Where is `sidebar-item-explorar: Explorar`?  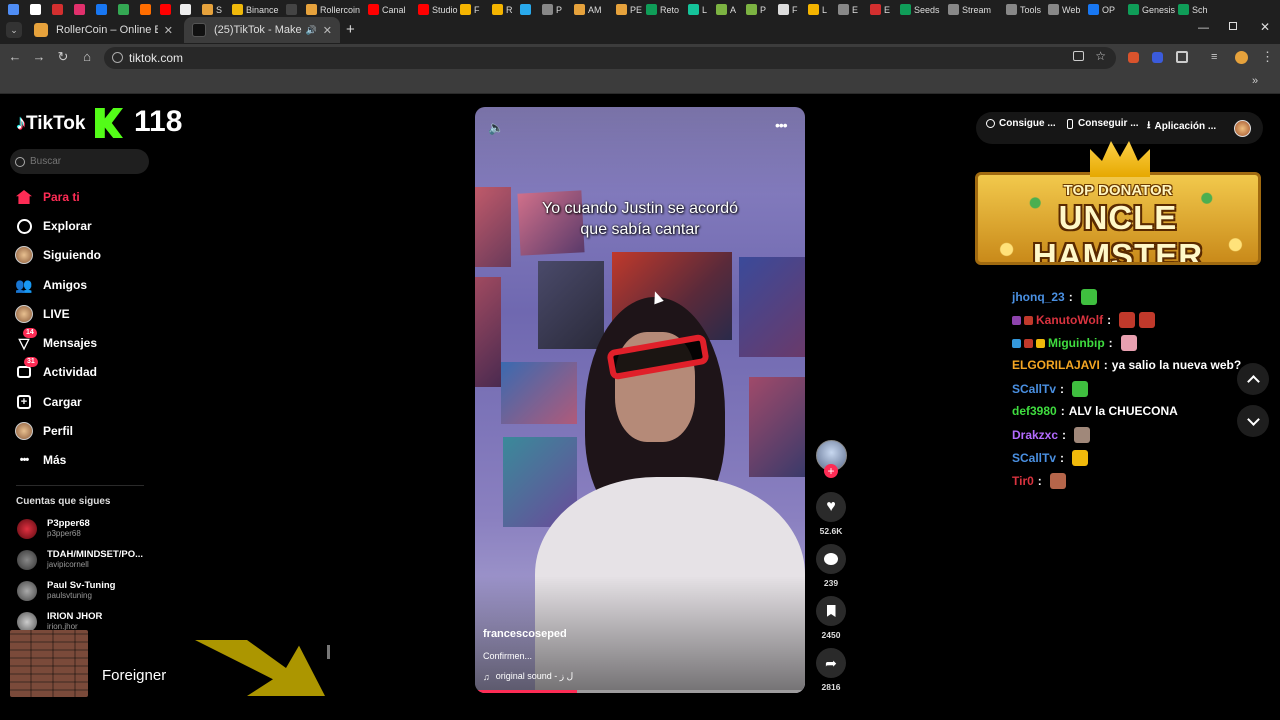 sidebar-item-explorar: Explorar is located at coordinates (53, 226).